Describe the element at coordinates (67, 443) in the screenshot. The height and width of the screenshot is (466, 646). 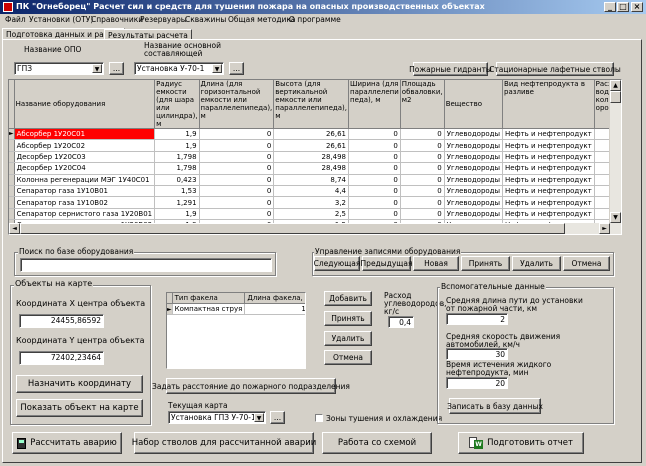
I see `calculate-accident-button: Рассчитать аварию` at that location.